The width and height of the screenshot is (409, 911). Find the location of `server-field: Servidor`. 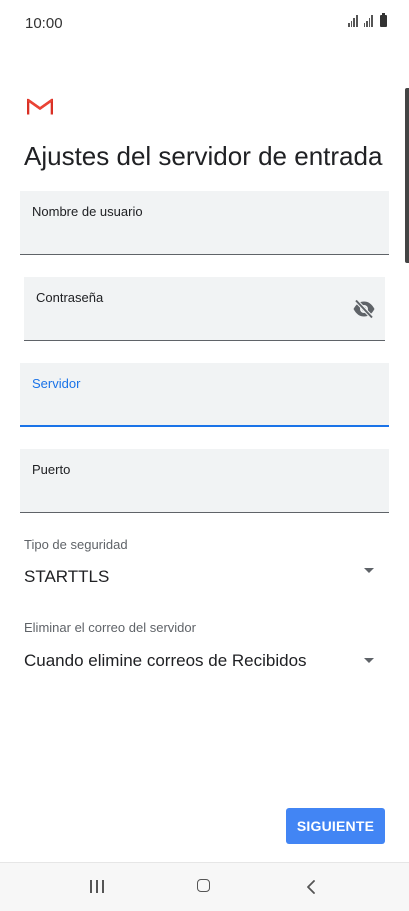

server-field: Servidor is located at coordinates (204, 395).